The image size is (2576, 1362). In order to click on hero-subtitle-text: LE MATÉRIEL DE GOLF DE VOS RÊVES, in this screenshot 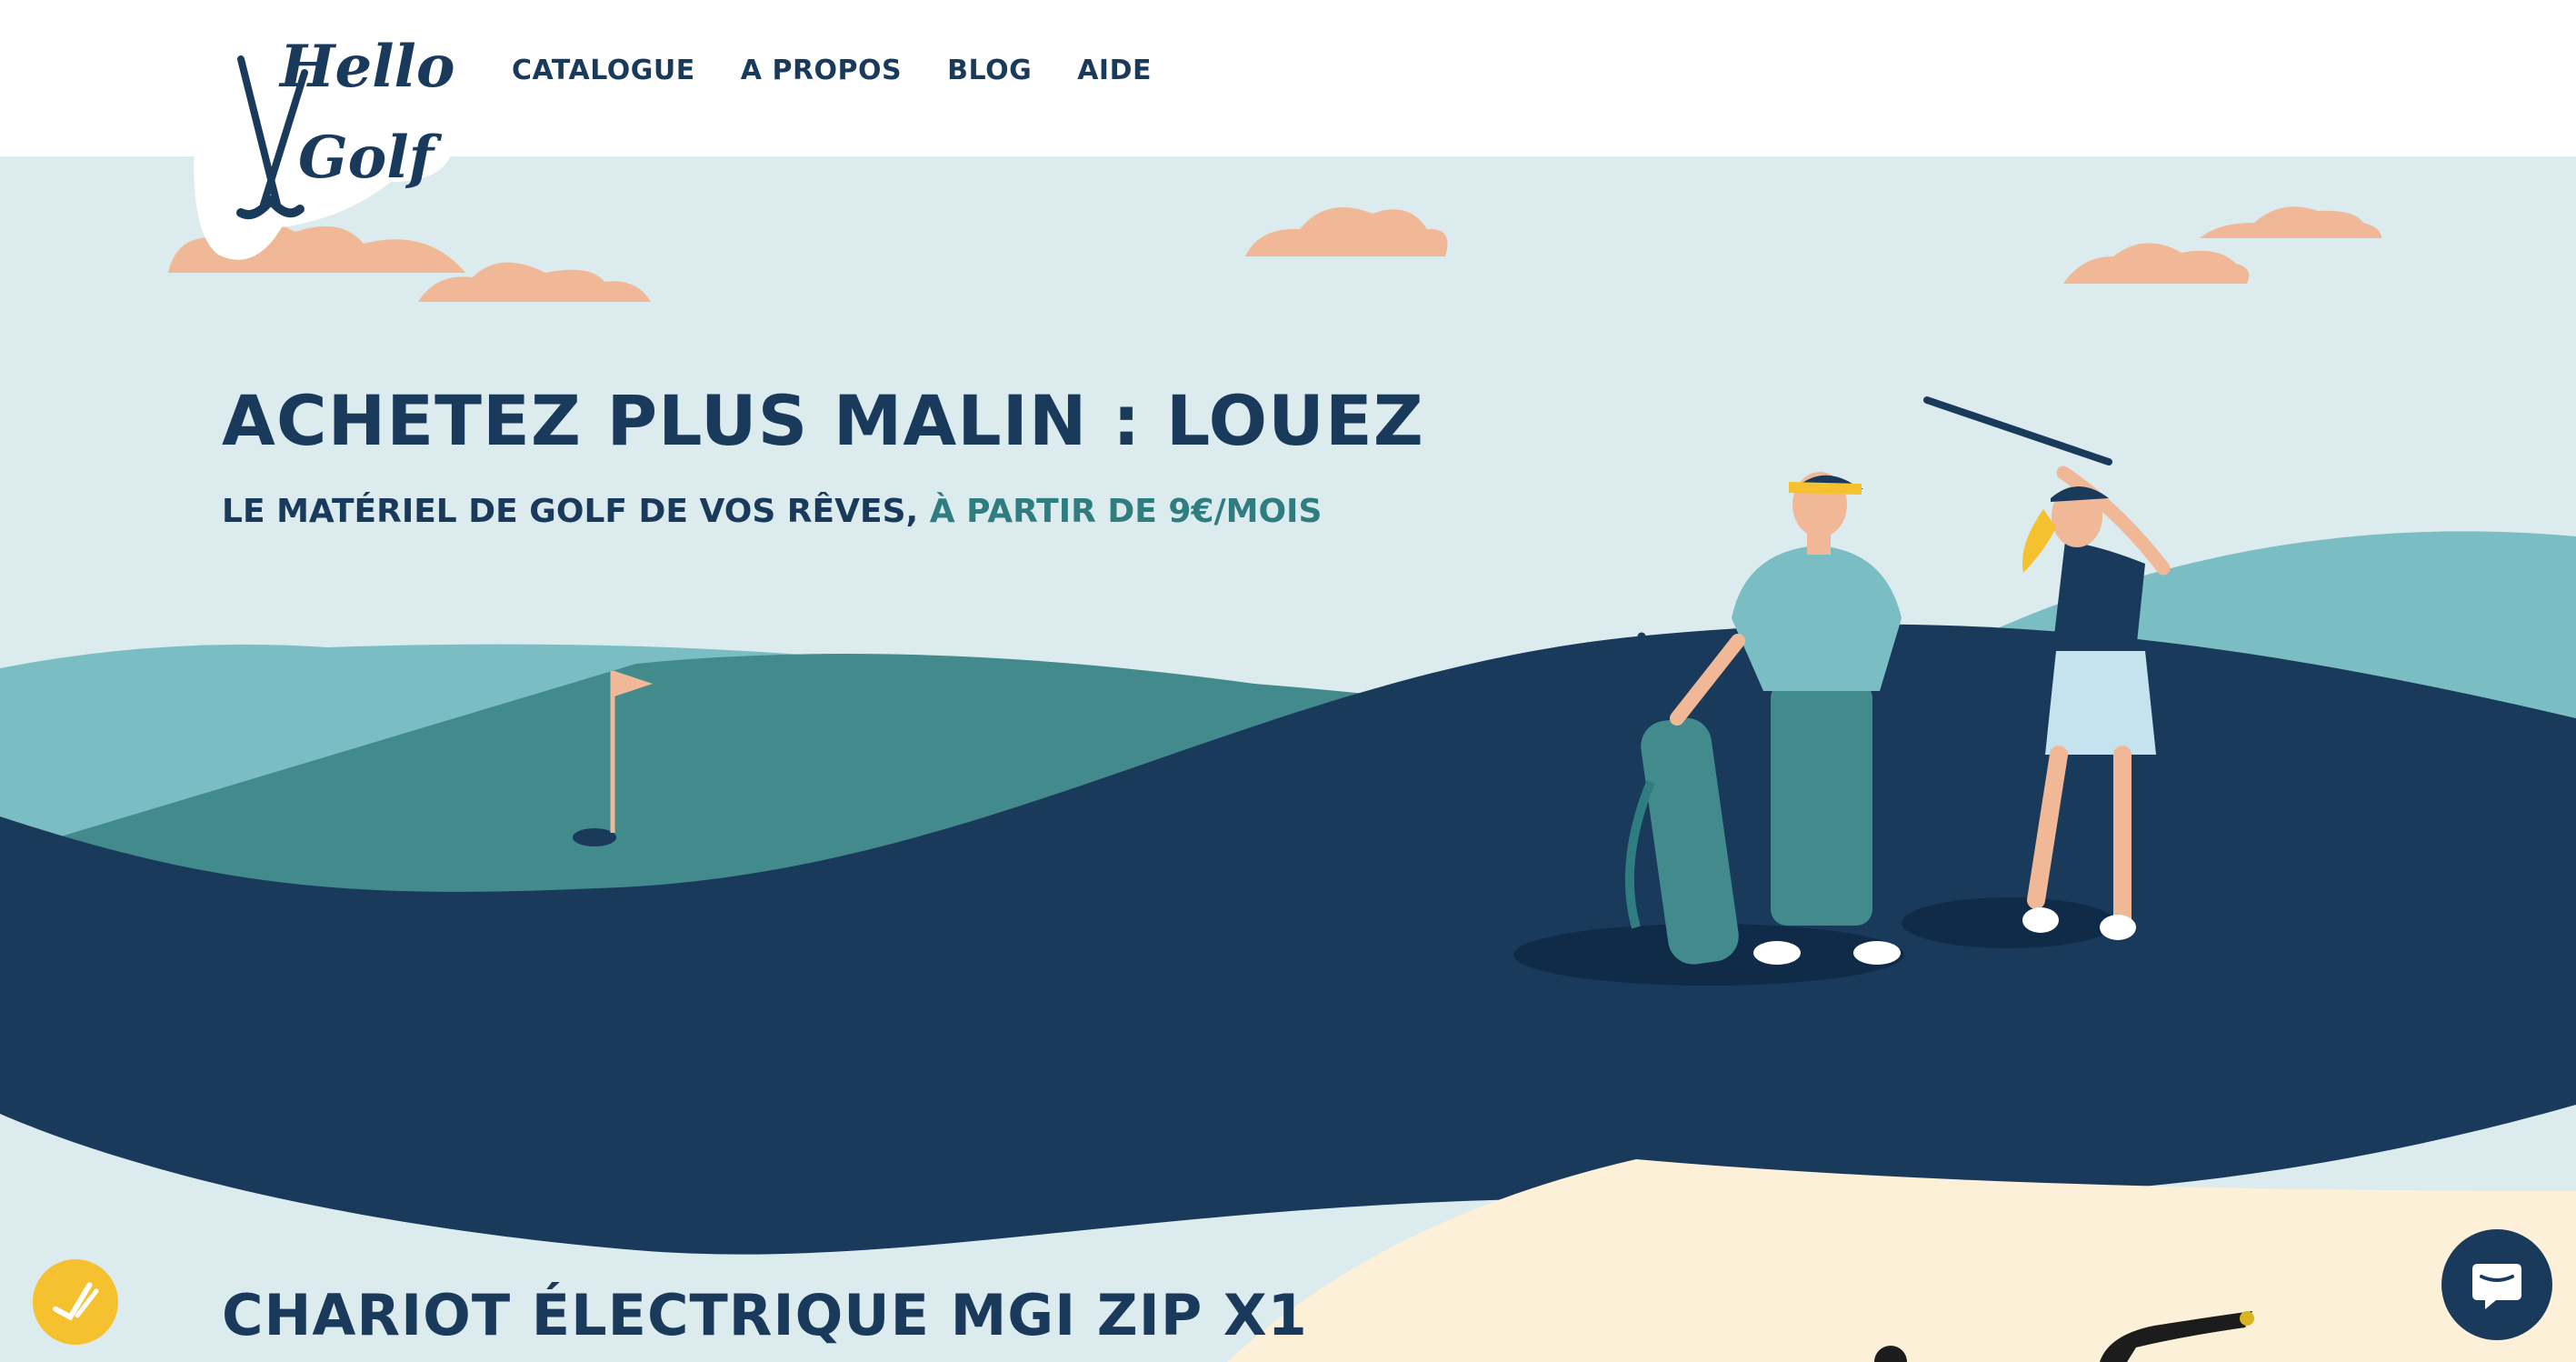, I will do `click(570, 511)`.